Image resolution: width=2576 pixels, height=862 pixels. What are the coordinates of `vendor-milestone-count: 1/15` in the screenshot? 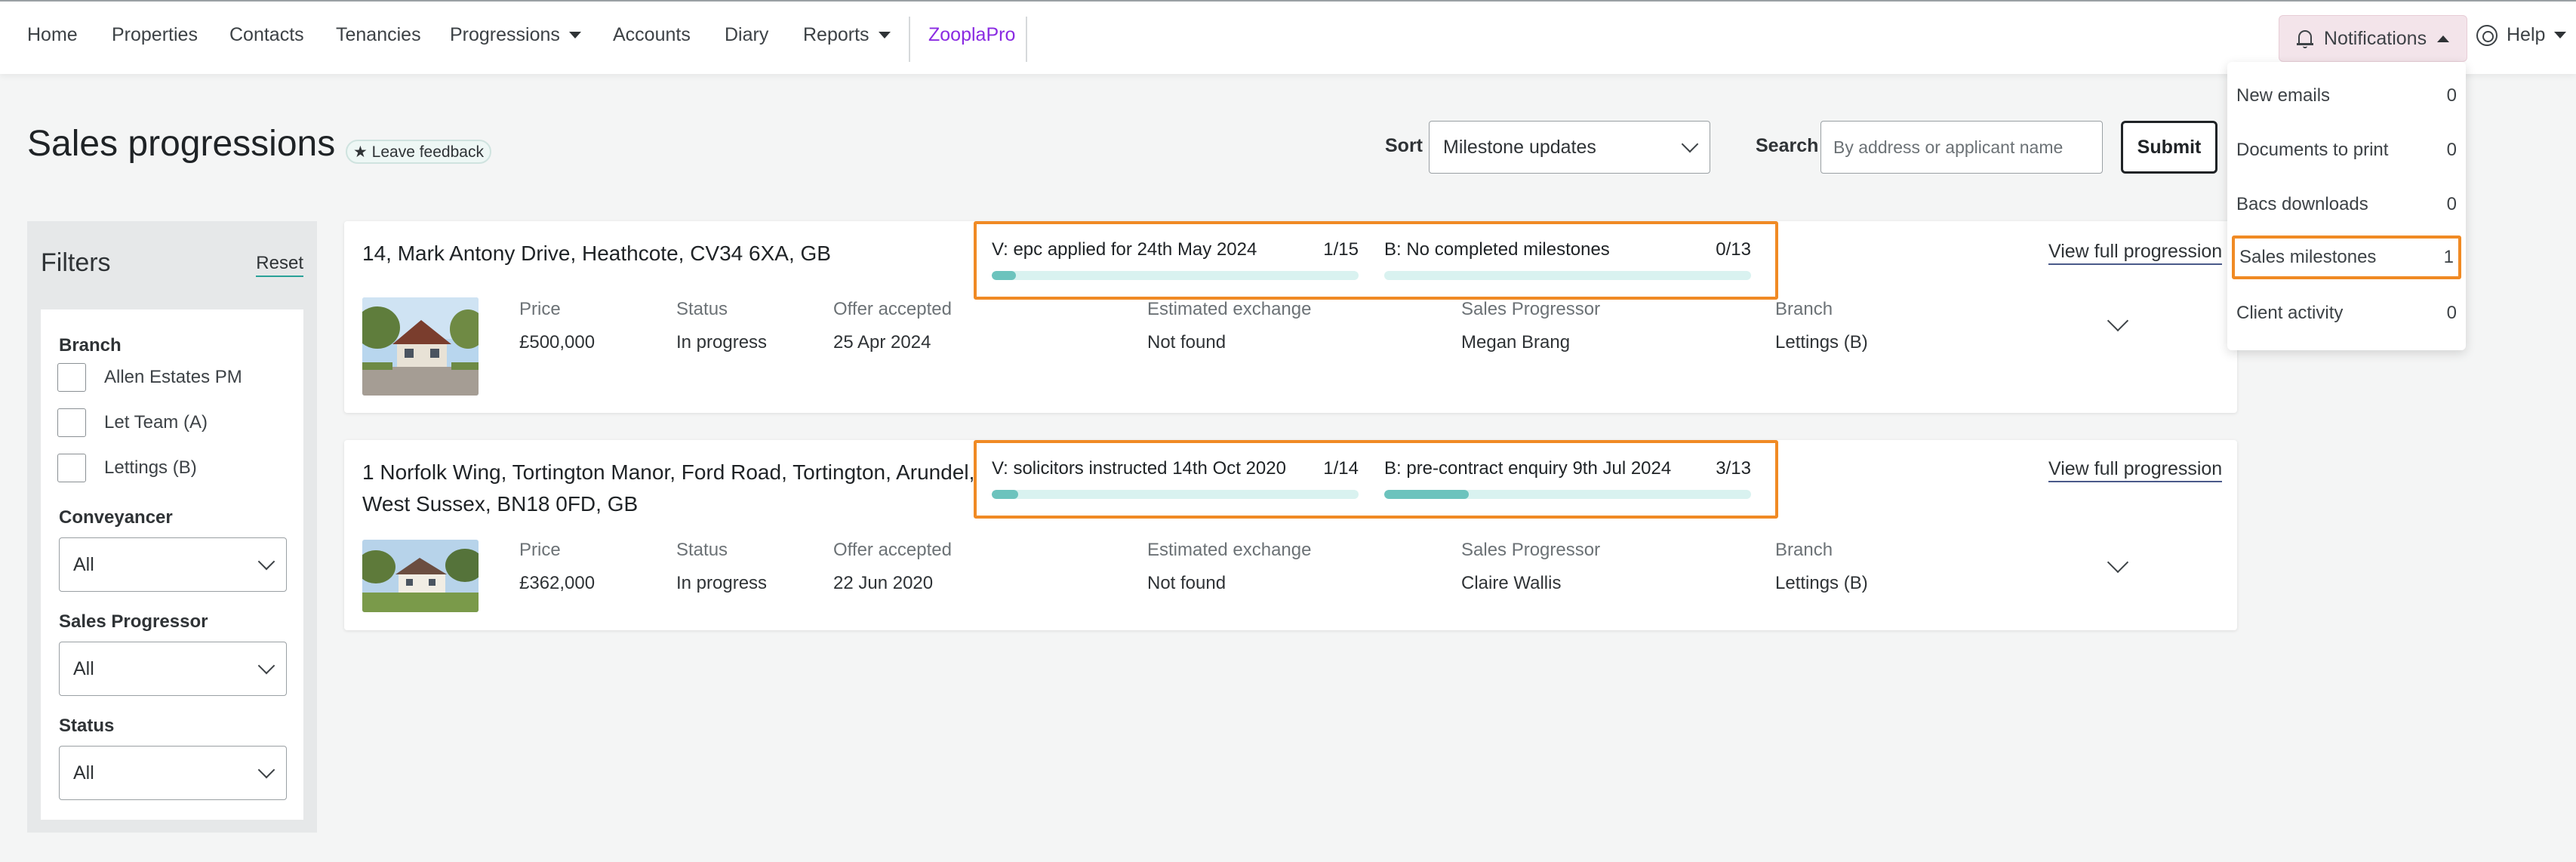 It's located at (1341, 249).